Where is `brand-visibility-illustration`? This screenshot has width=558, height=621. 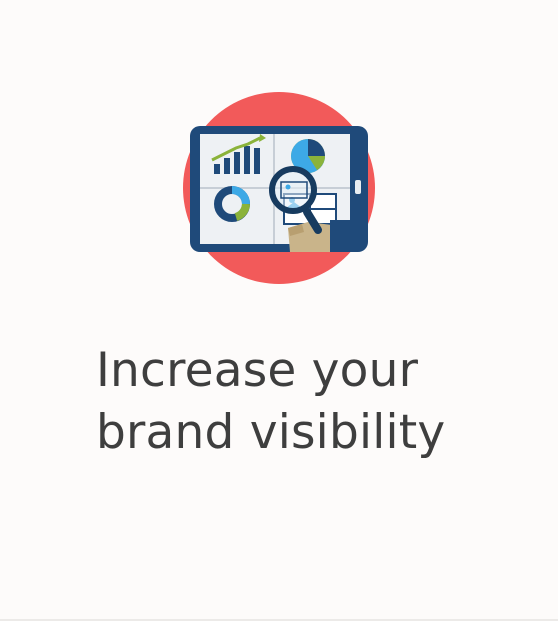 brand-visibility-illustration is located at coordinates (280, 190).